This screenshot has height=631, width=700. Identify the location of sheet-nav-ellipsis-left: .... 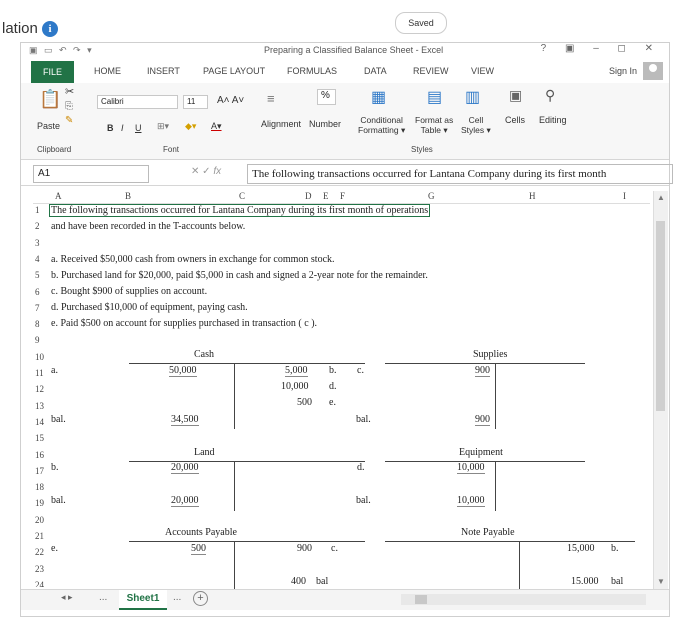
(103, 597).